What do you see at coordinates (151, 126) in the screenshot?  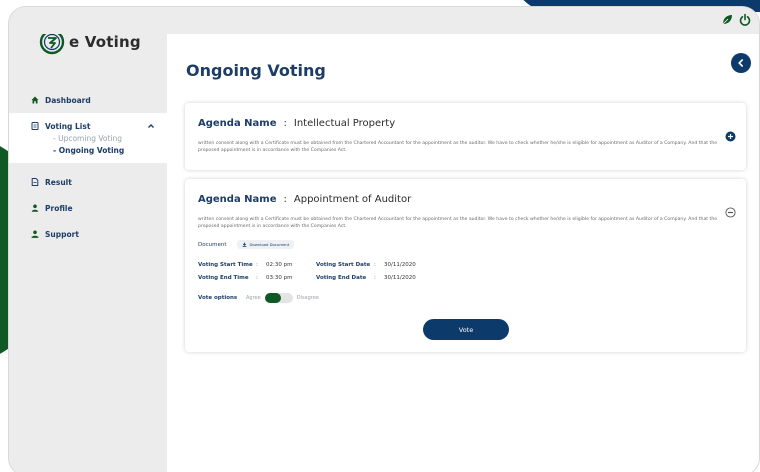 I see `chevron-up-icon` at bounding box center [151, 126].